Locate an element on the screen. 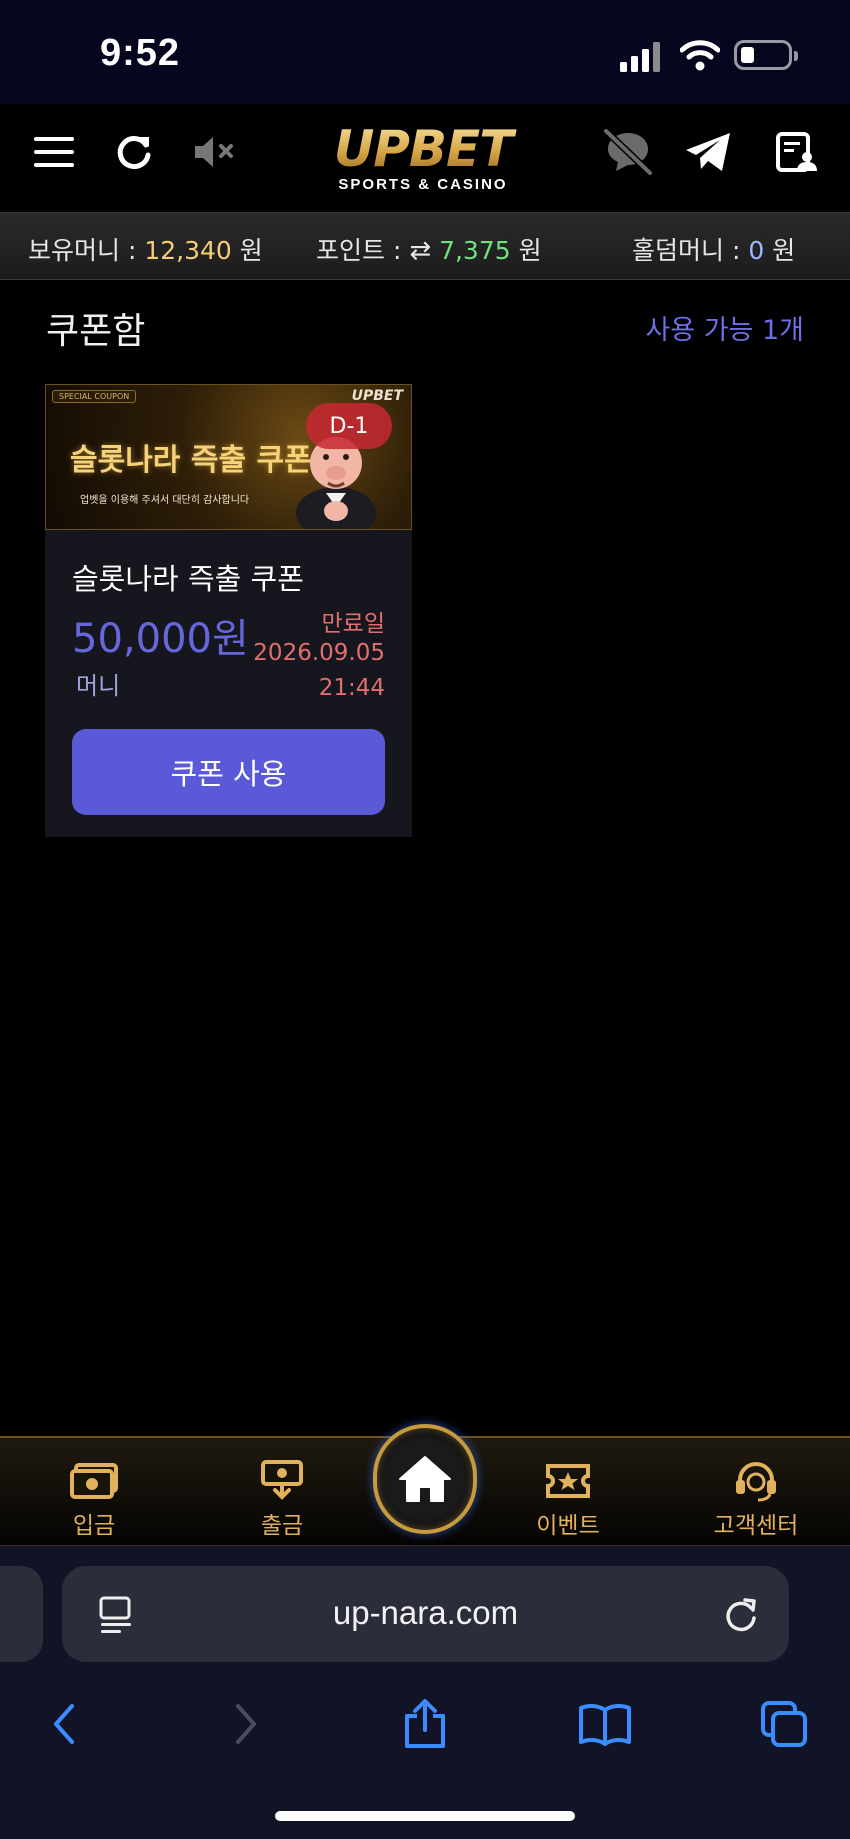  money-balance: 보유머니 : 12,340 원 is located at coordinates (145, 250).